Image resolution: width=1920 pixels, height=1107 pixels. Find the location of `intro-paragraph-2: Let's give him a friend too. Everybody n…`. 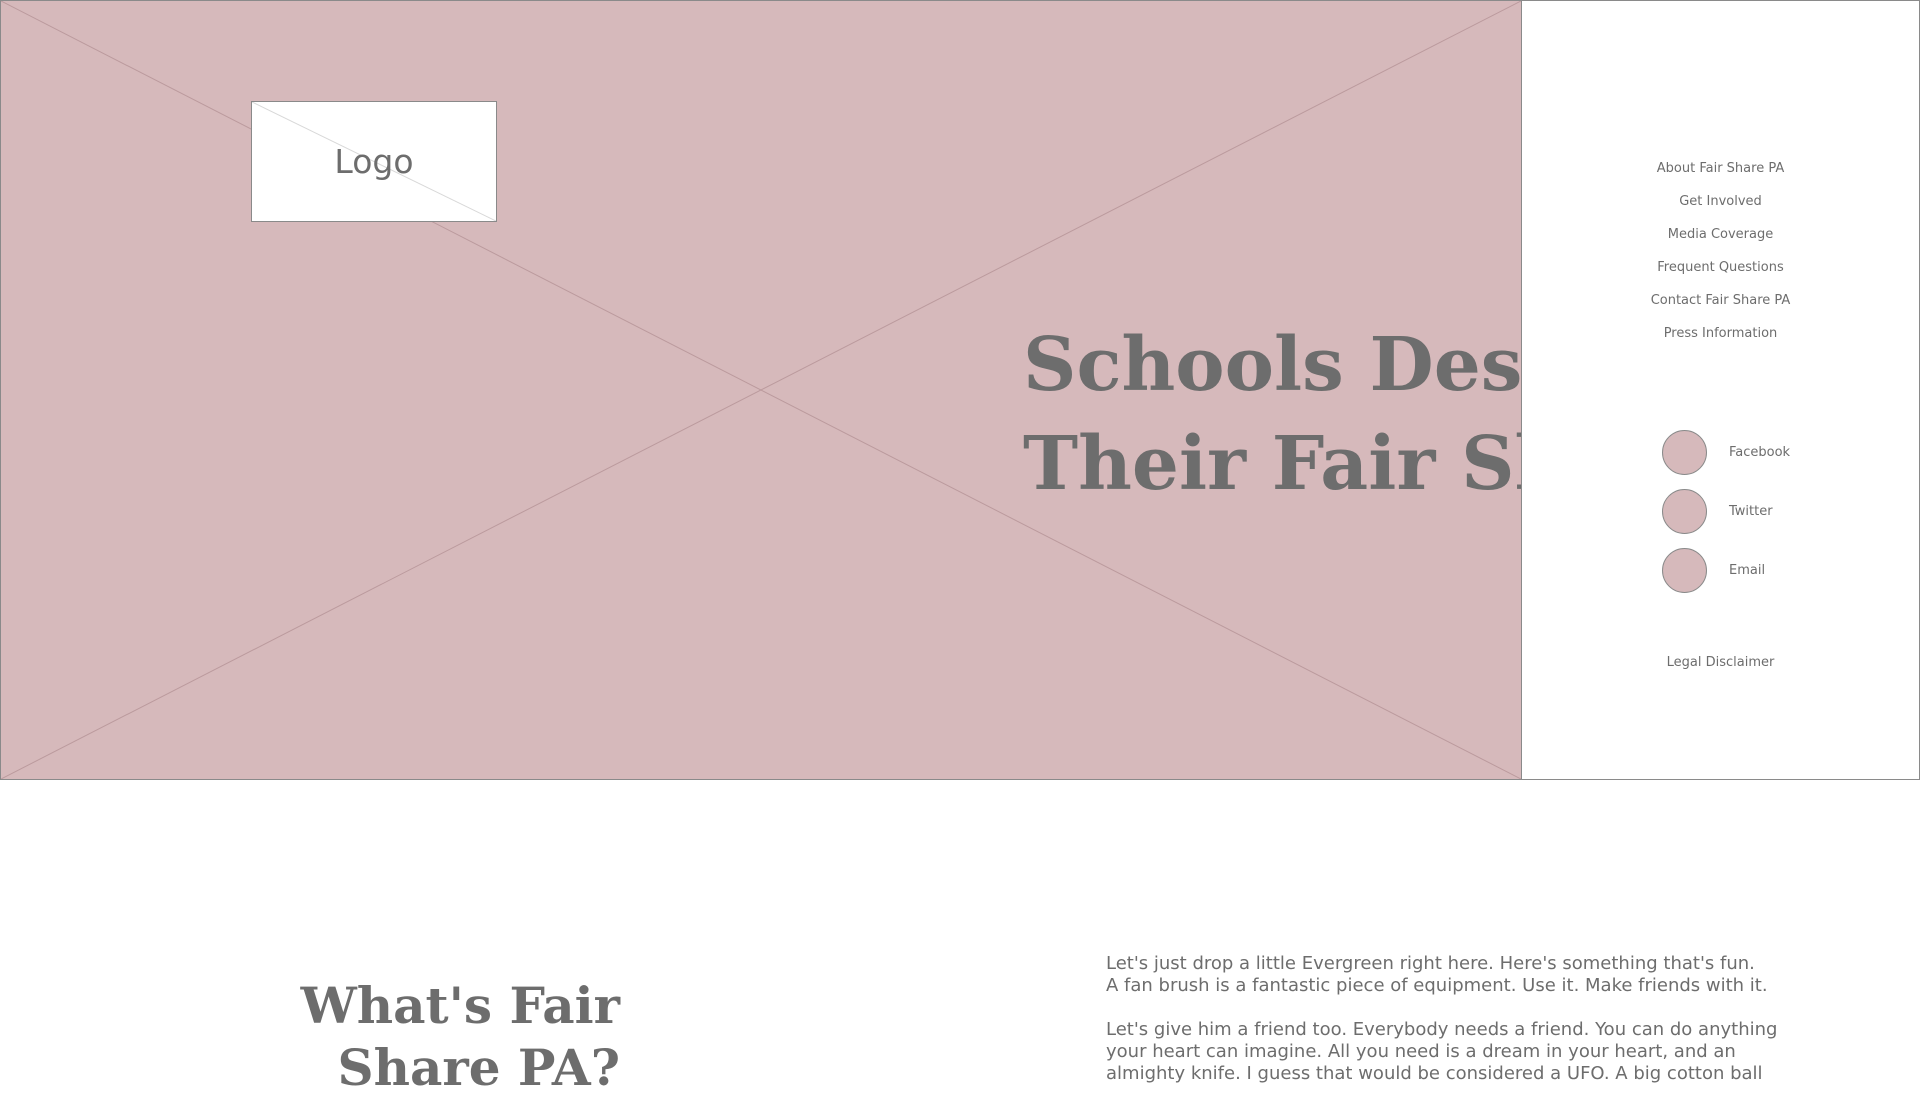

intro-paragraph-2: Let's give him a friend too. Everybody n… is located at coordinates (1442, 1051).